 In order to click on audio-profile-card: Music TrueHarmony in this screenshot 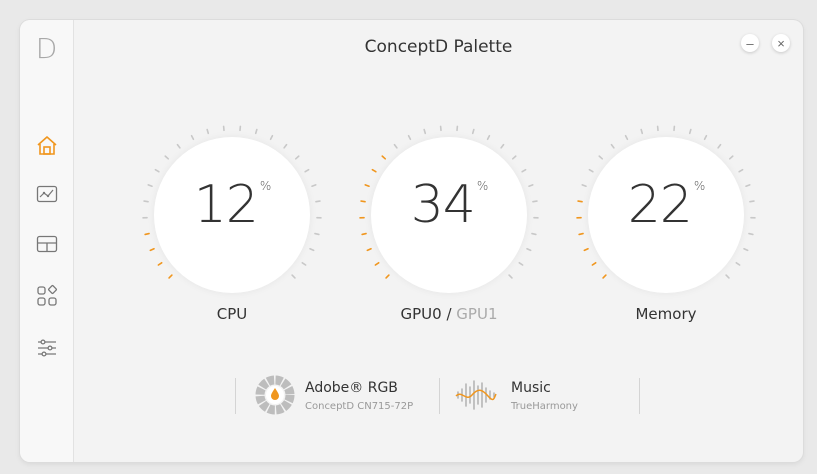, I will do `click(542, 396)`.